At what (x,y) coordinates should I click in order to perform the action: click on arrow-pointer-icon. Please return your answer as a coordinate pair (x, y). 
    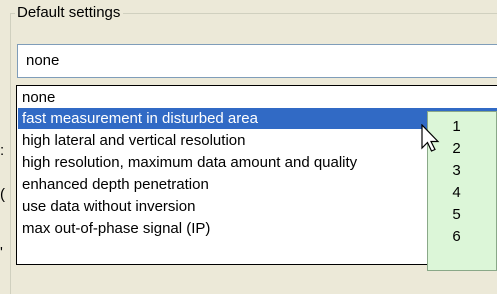
    Looking at the image, I should click on (430, 138).